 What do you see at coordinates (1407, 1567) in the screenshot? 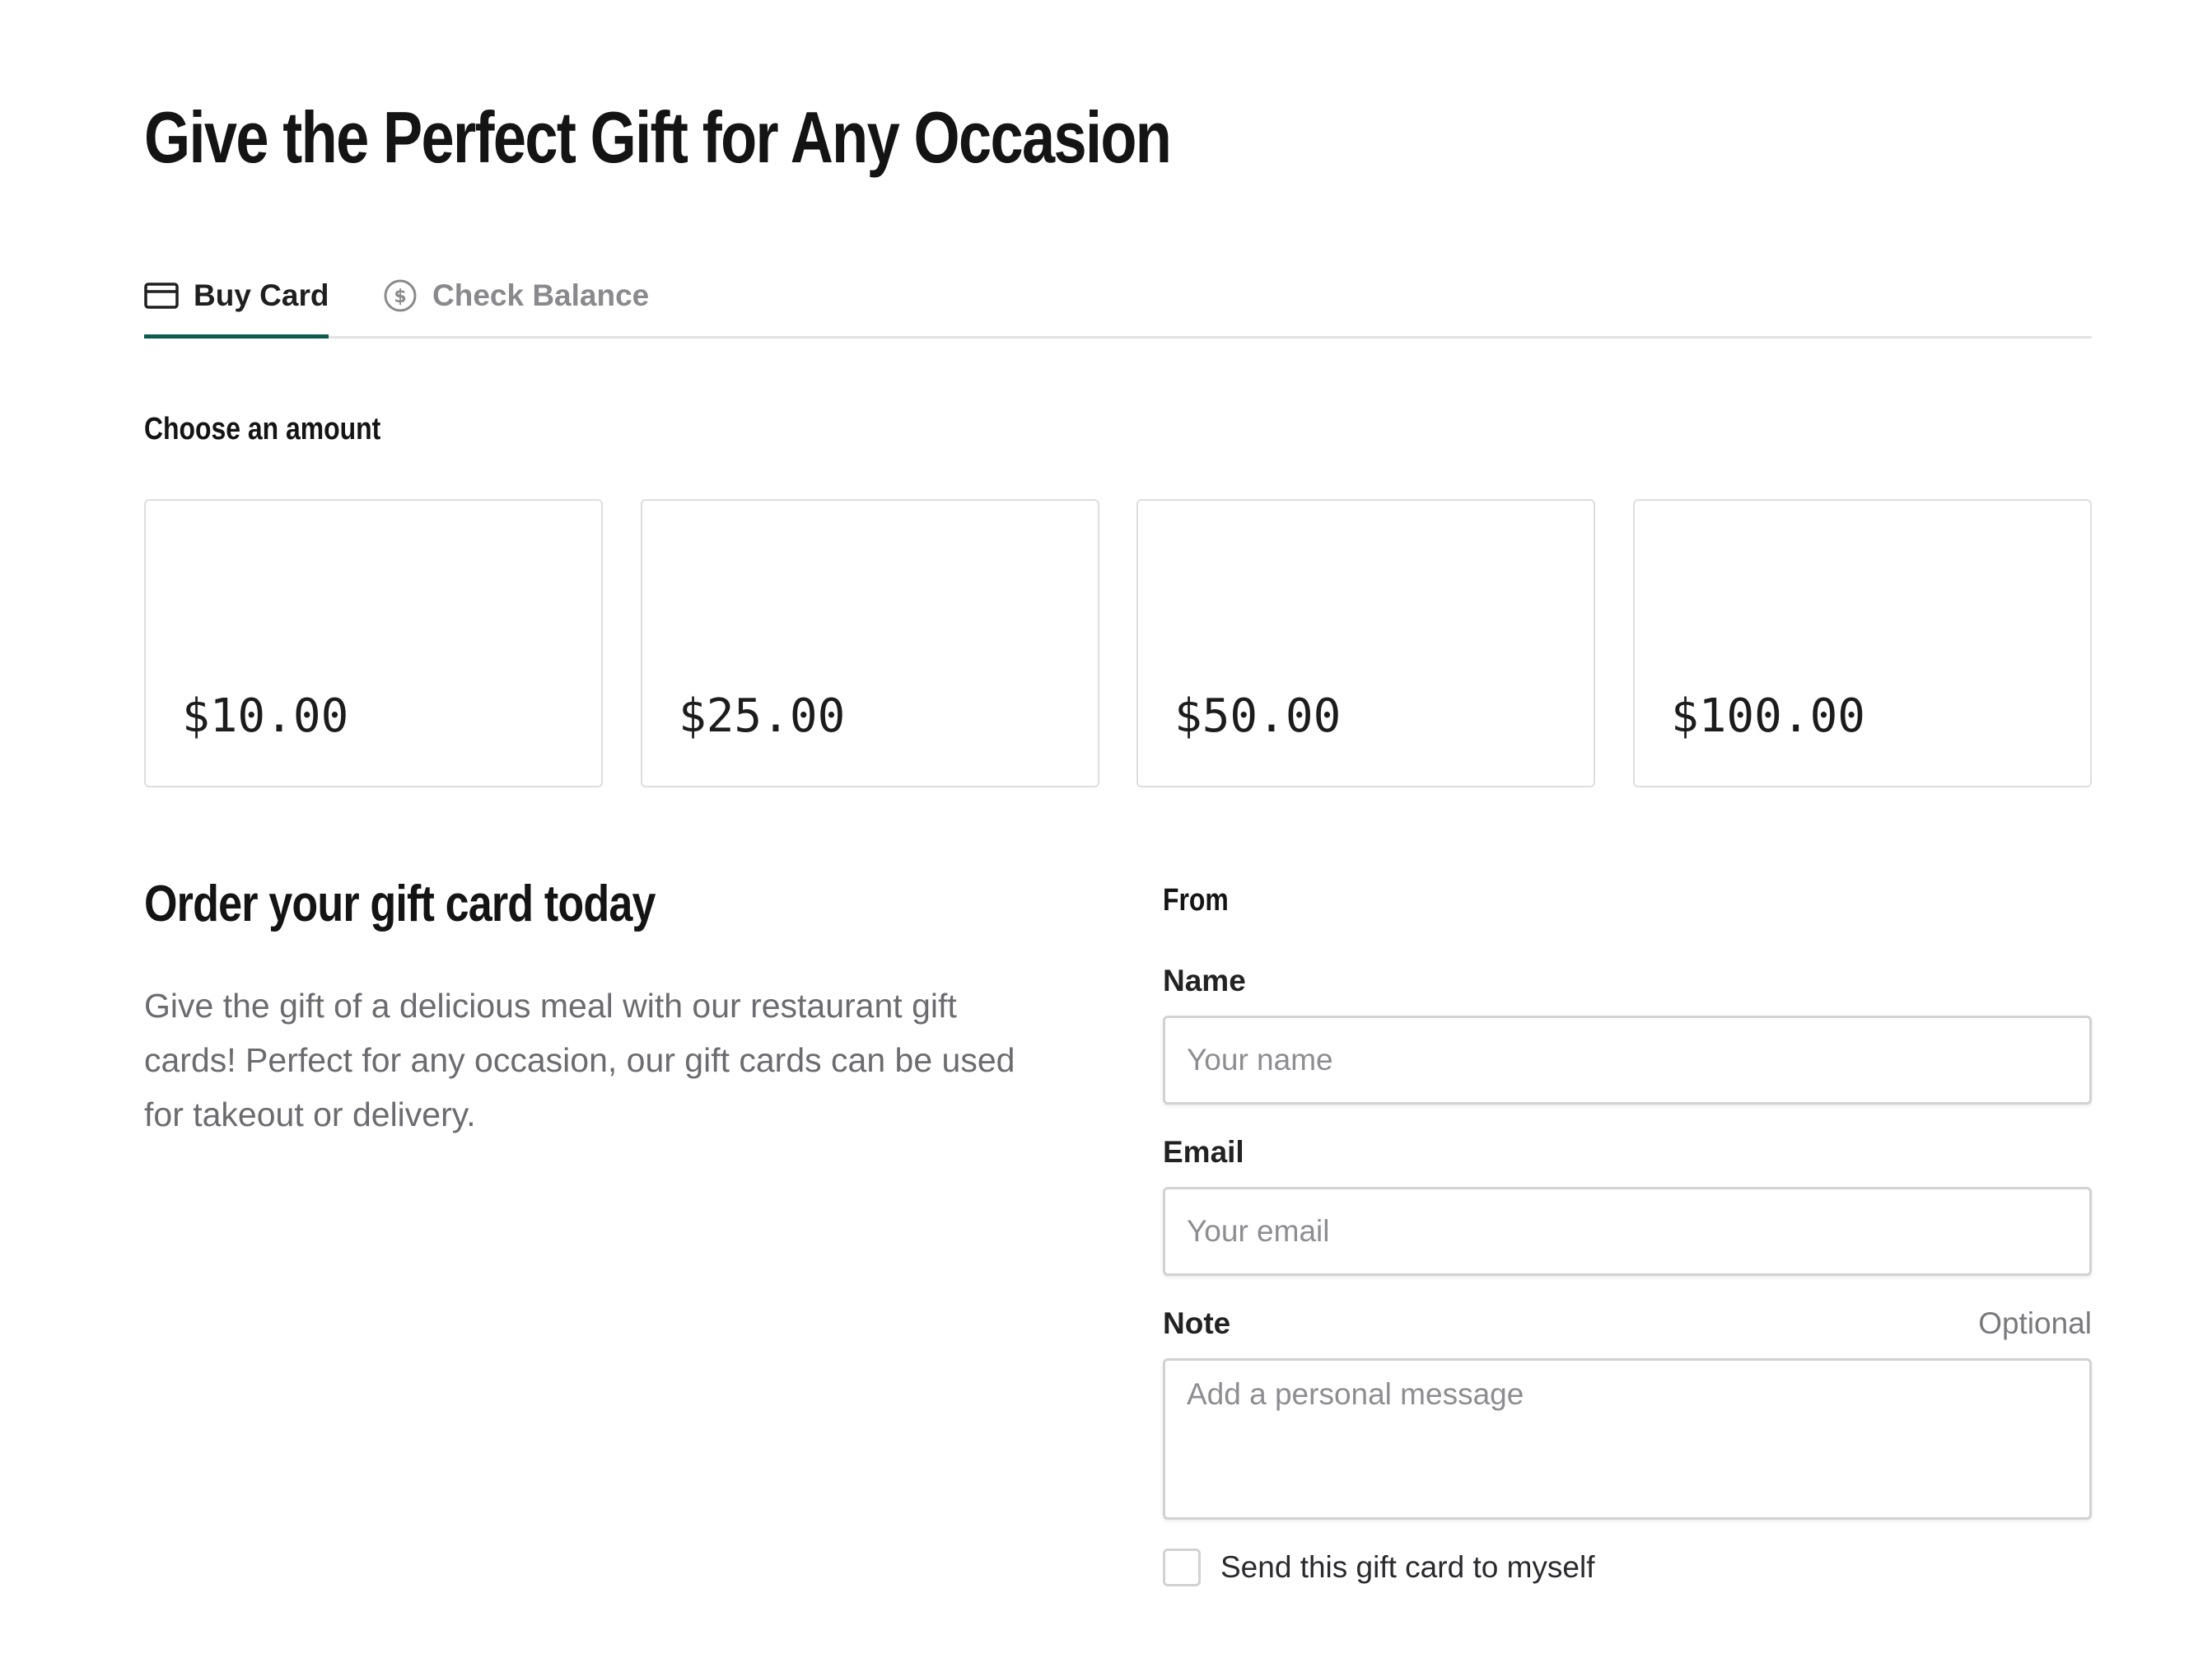
I see `send-to-self-label: Send this gift card to myself` at bounding box center [1407, 1567].